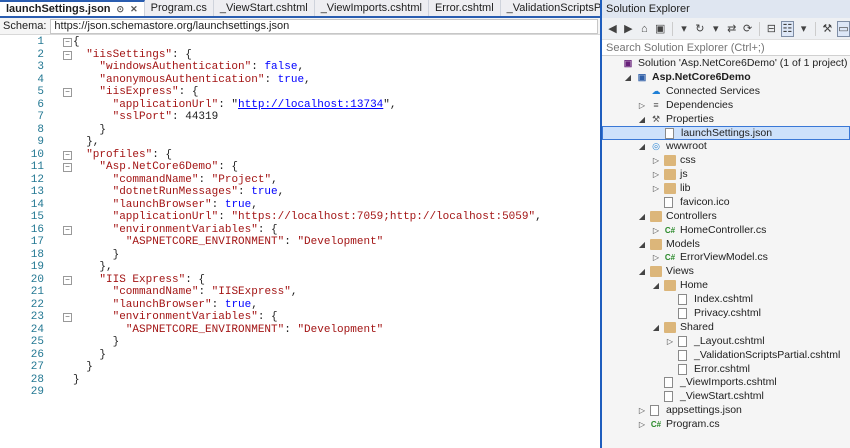 The width and height of the screenshot is (850, 448). Describe the element at coordinates (372, 8) in the screenshot. I see `tab-viewimports-cshtml: _ViewImports.cshtml` at that location.